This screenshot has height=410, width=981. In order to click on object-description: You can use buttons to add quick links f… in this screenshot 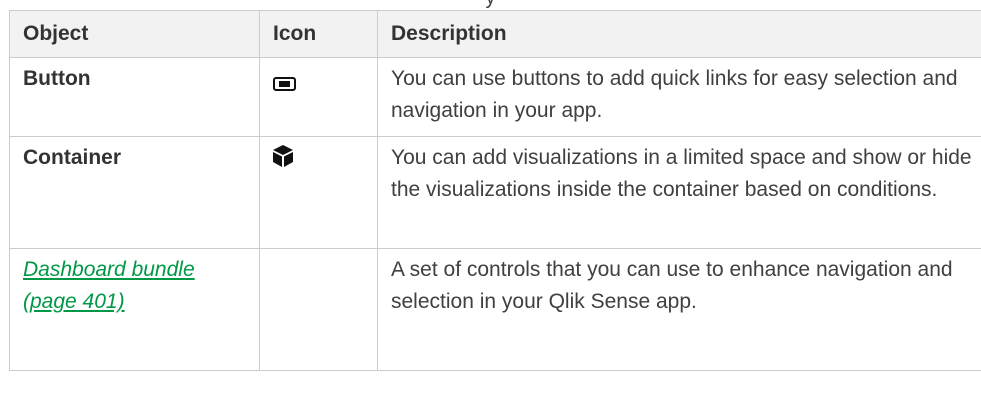, I will do `click(679, 97)`.